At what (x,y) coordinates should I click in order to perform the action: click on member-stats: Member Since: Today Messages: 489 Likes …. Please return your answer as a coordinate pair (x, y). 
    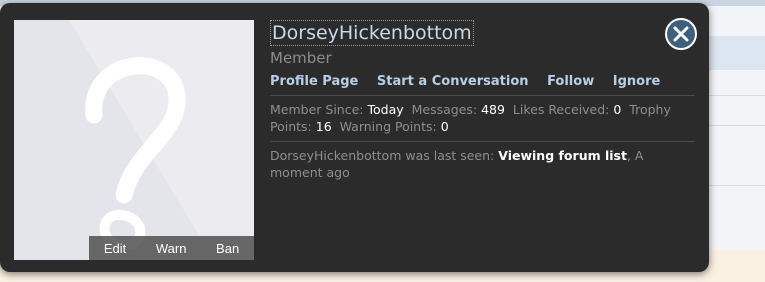
    Looking at the image, I should click on (482, 118).